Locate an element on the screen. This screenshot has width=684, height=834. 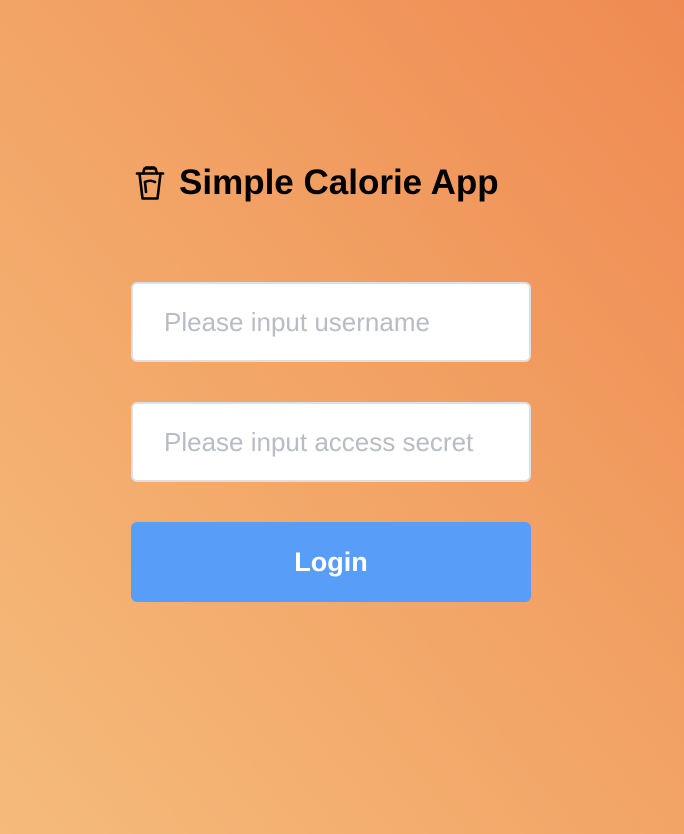
access-secret-input is located at coordinates (331, 442).